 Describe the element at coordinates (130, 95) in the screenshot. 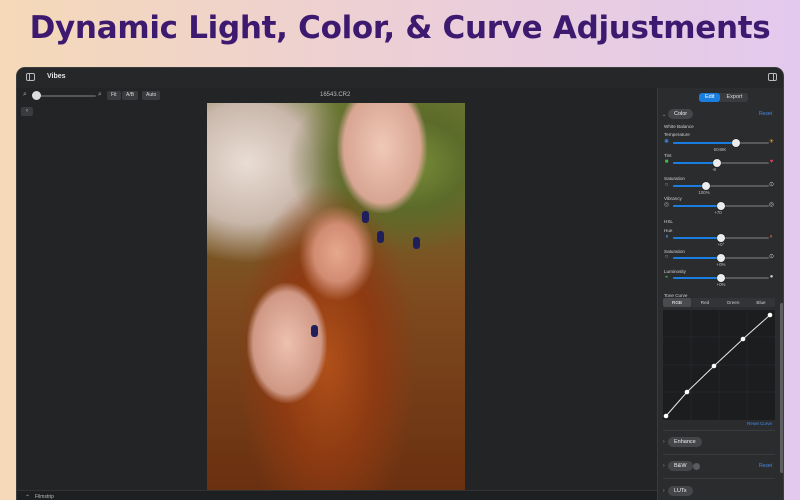

I see `ab-compare-button: A/B` at that location.